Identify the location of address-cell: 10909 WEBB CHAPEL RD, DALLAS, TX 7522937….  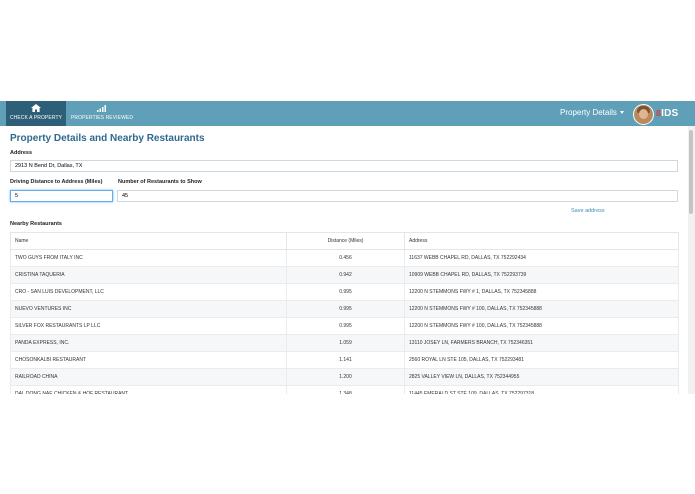
(541, 275).